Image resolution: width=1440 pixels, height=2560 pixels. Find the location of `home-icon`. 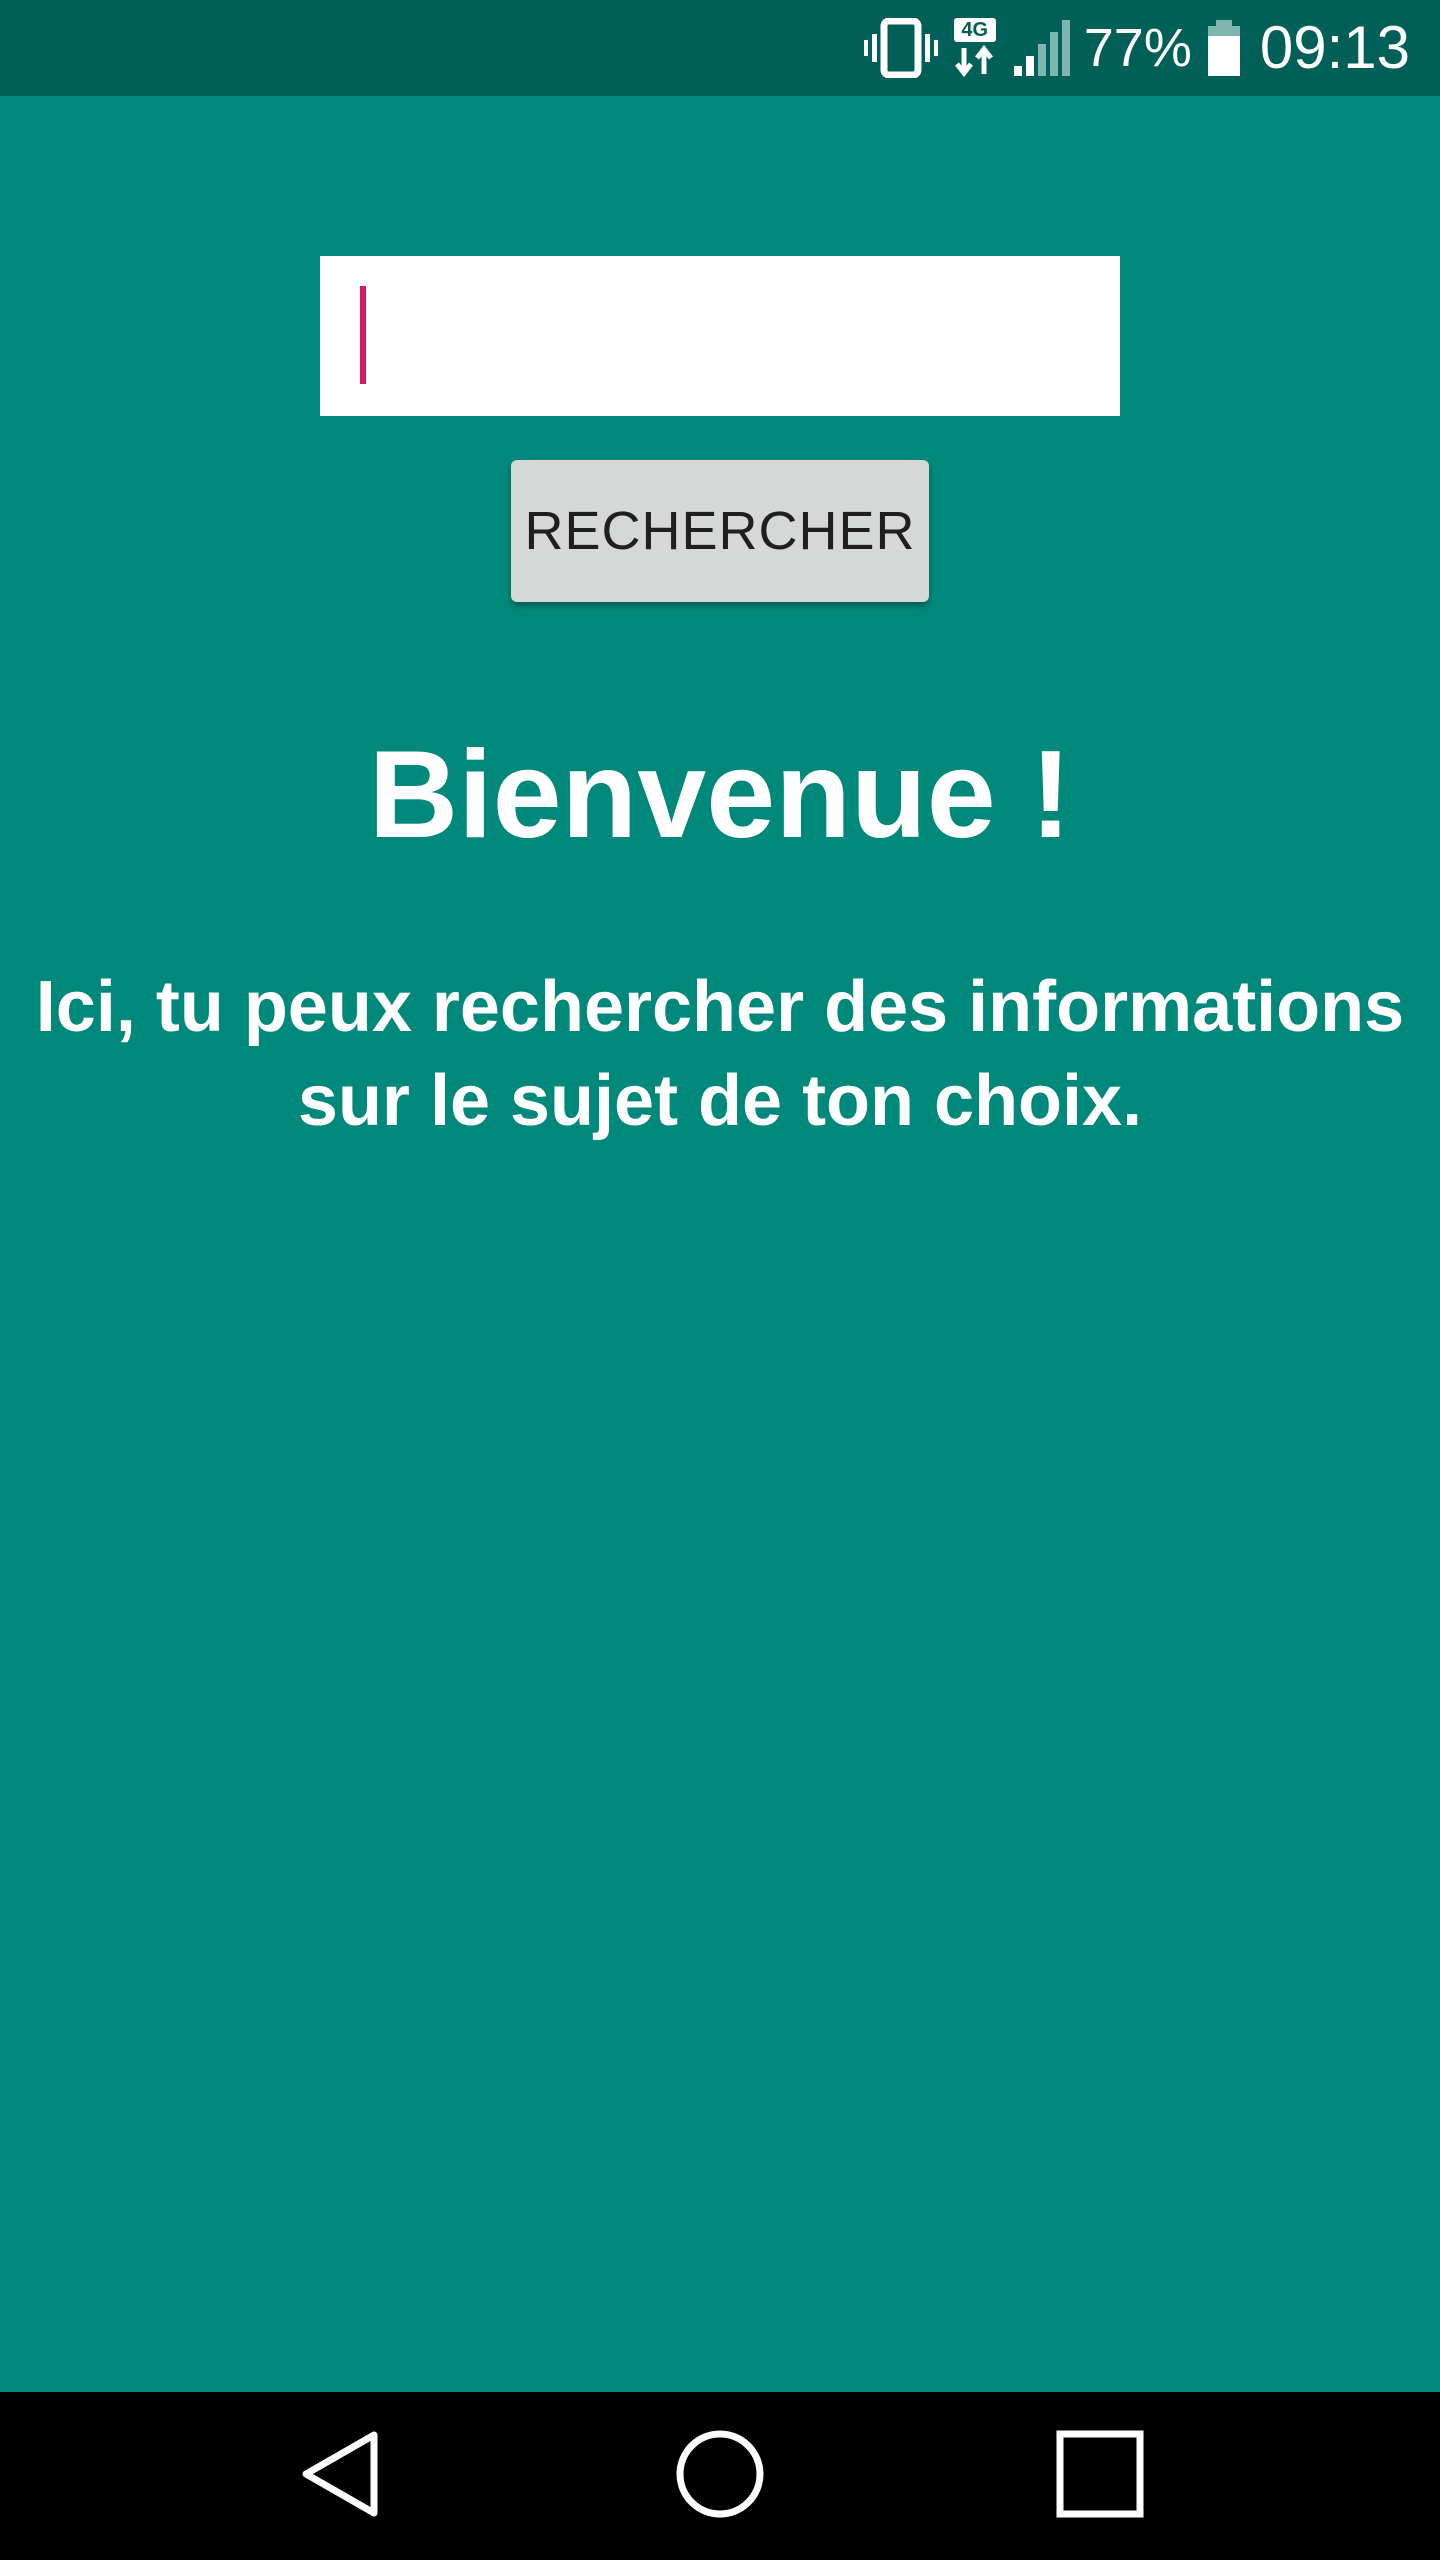

home-icon is located at coordinates (720, 2476).